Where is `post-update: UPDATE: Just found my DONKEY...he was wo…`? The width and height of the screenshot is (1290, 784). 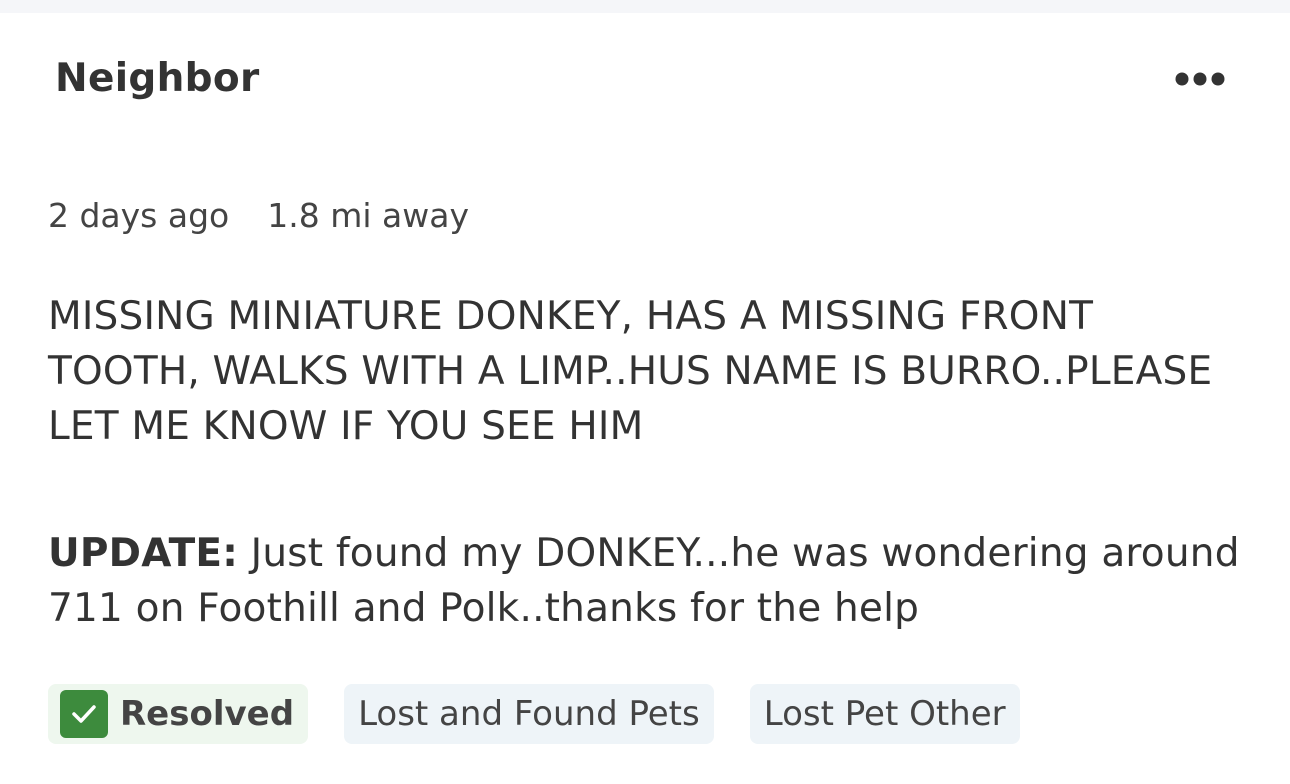
post-update: UPDATE: Just found my DONKEY...he was wo… is located at coordinates (648, 581).